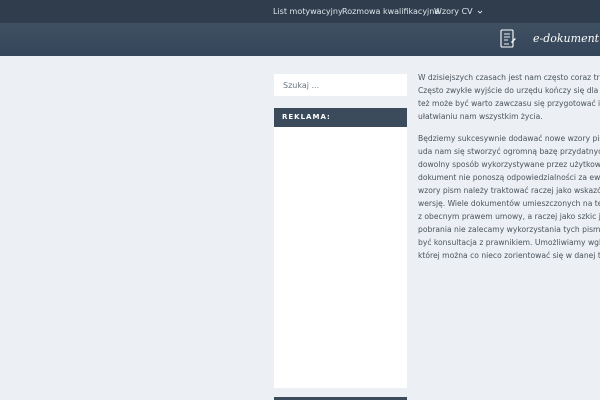 The image size is (600, 400). I want to click on nav-item-wzory-cv: Wzory CV, so click(458, 11).